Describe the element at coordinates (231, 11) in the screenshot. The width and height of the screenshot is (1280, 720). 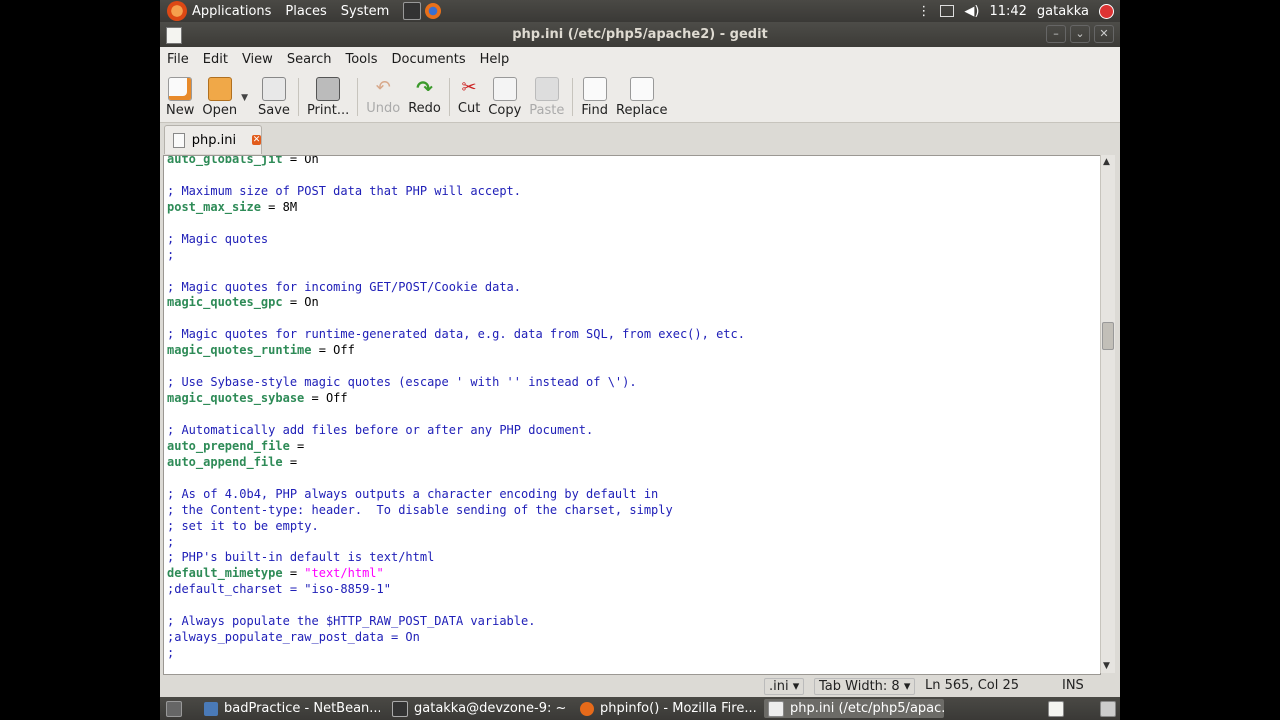
I see `applications-menu: Applications` at that location.